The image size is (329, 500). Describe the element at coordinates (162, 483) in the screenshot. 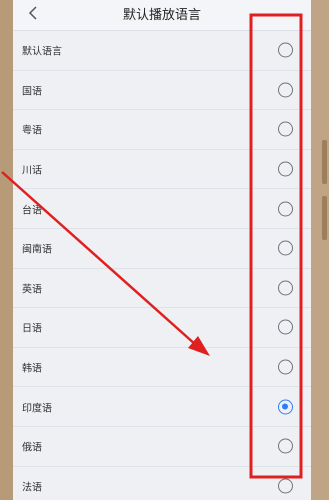

I see `language-option-french: 法语` at that location.